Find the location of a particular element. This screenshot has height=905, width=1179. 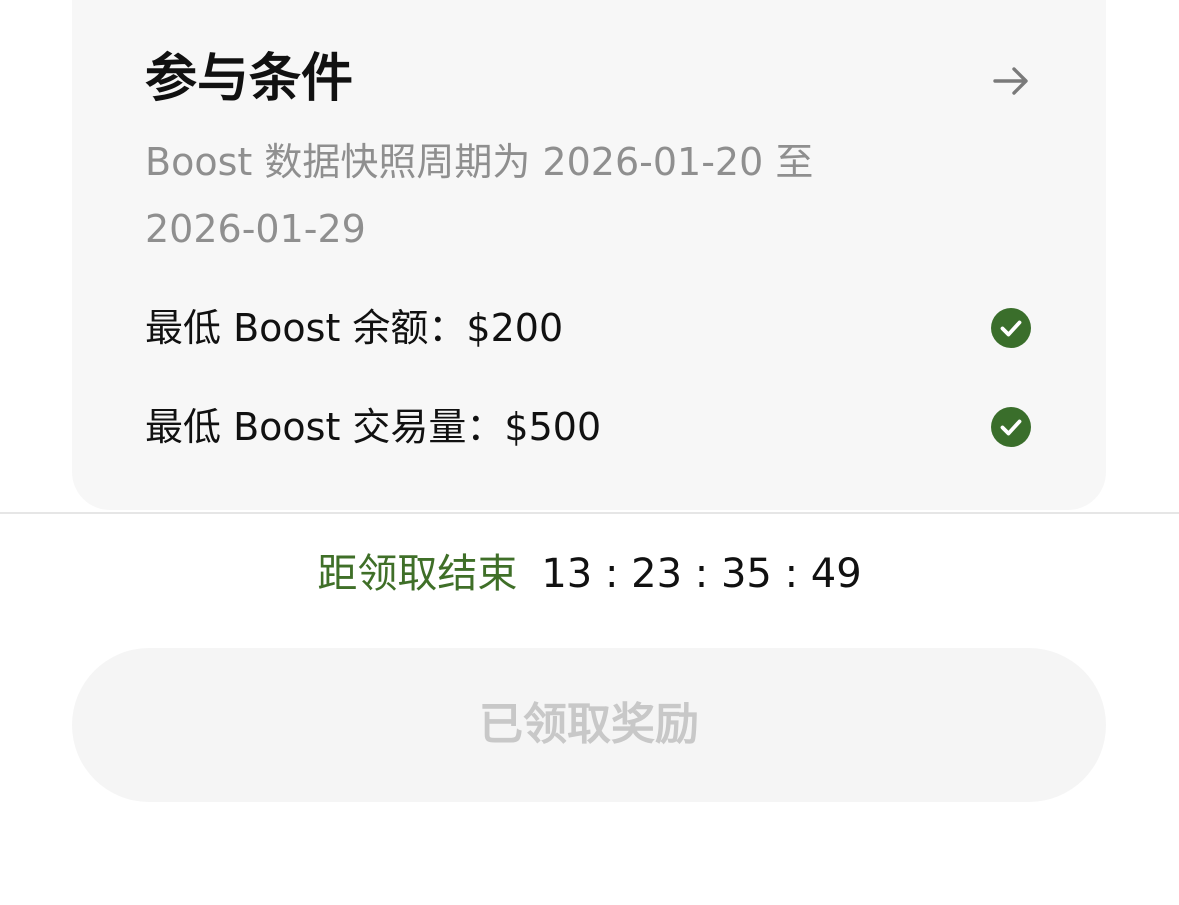

countdown-label: 距领取结束 is located at coordinates (417, 574).